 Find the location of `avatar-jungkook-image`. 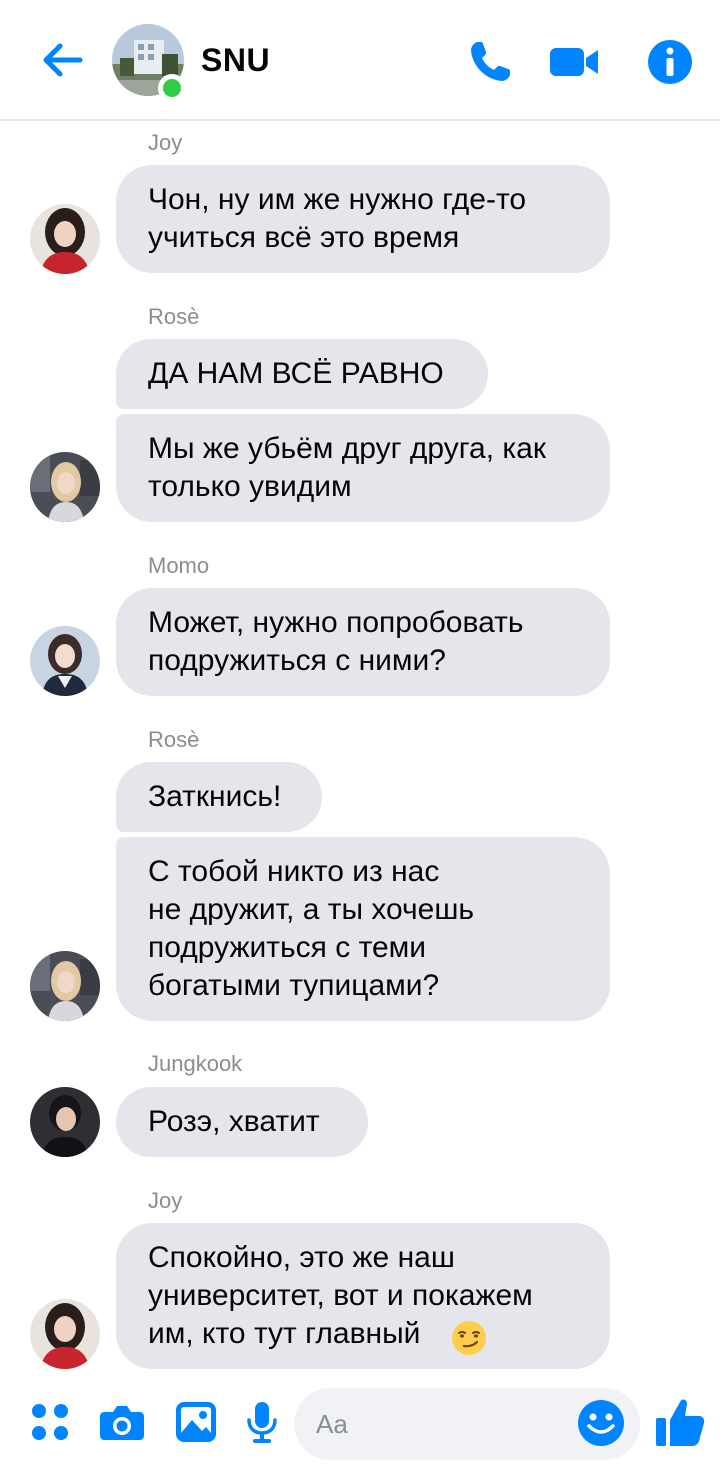

avatar-jungkook-image is located at coordinates (65, 1122).